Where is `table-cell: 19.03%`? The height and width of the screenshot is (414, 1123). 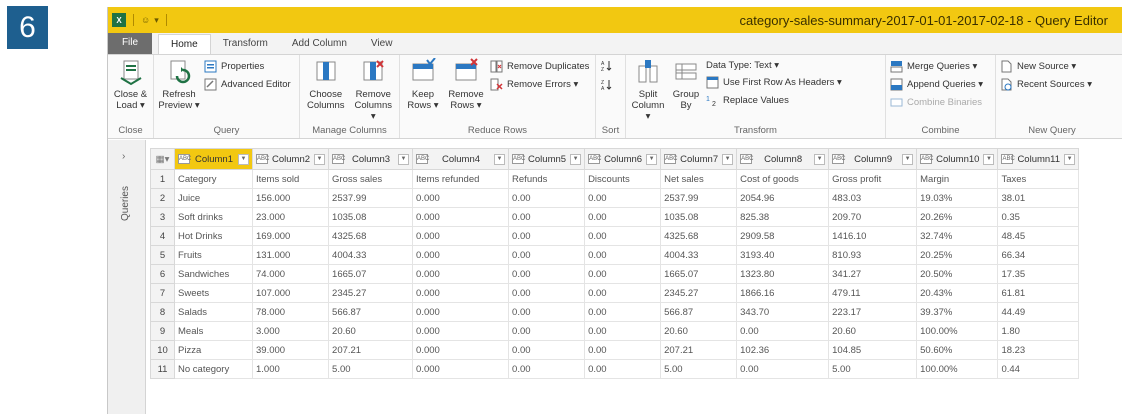
table-cell: 19.03% is located at coordinates (957, 198).